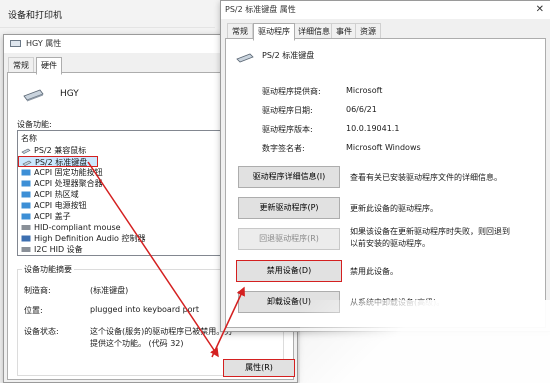  What do you see at coordinates (121, 238) in the screenshot?
I see `list-item: High Definition Audio 控制器` at bounding box center [121, 238].